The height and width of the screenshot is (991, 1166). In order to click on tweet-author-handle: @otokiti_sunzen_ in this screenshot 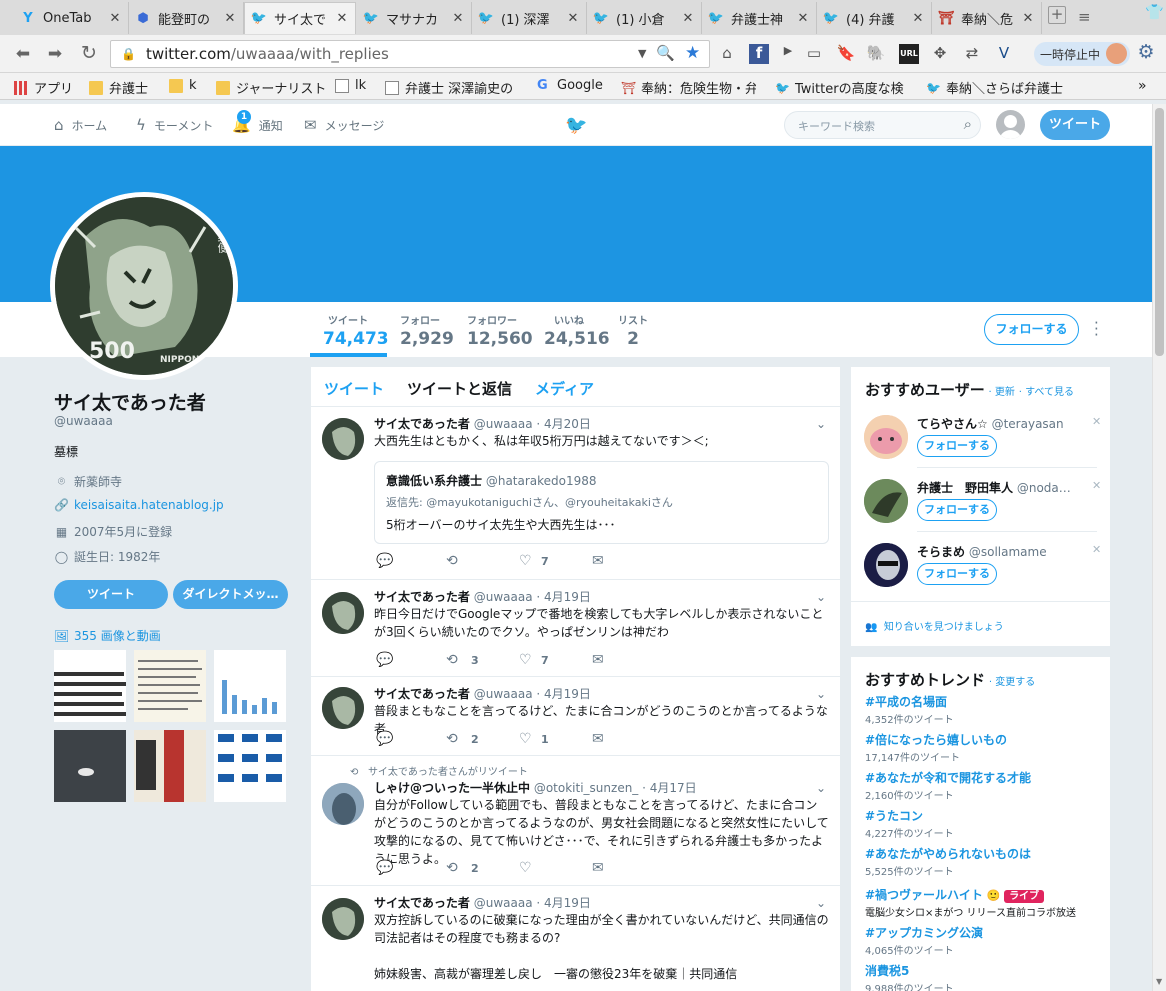, I will do `click(586, 788)`.